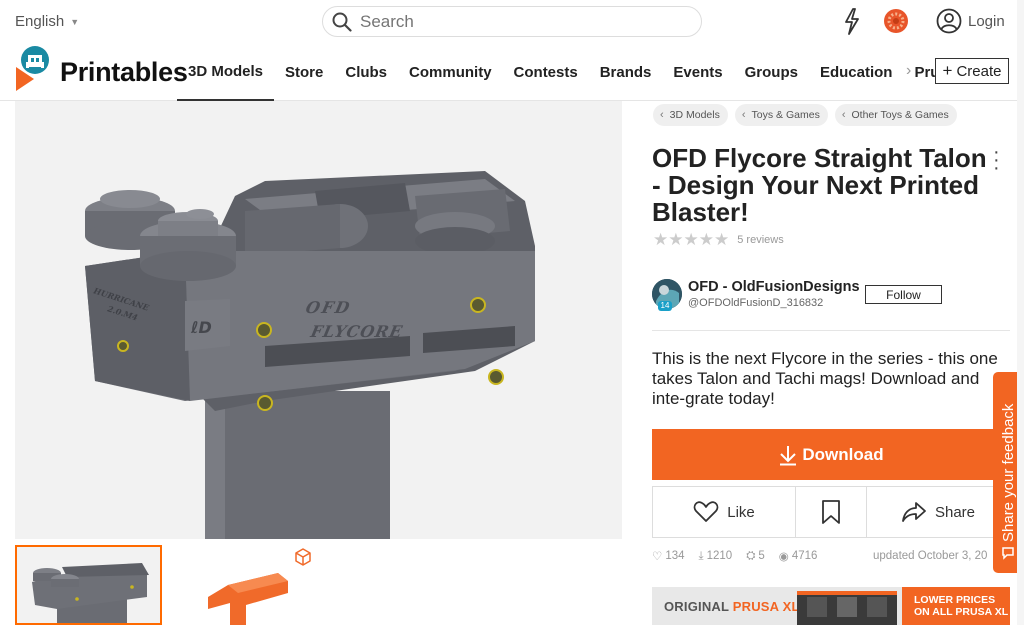  What do you see at coordinates (450, 72) in the screenshot?
I see `nav-community: Community` at bounding box center [450, 72].